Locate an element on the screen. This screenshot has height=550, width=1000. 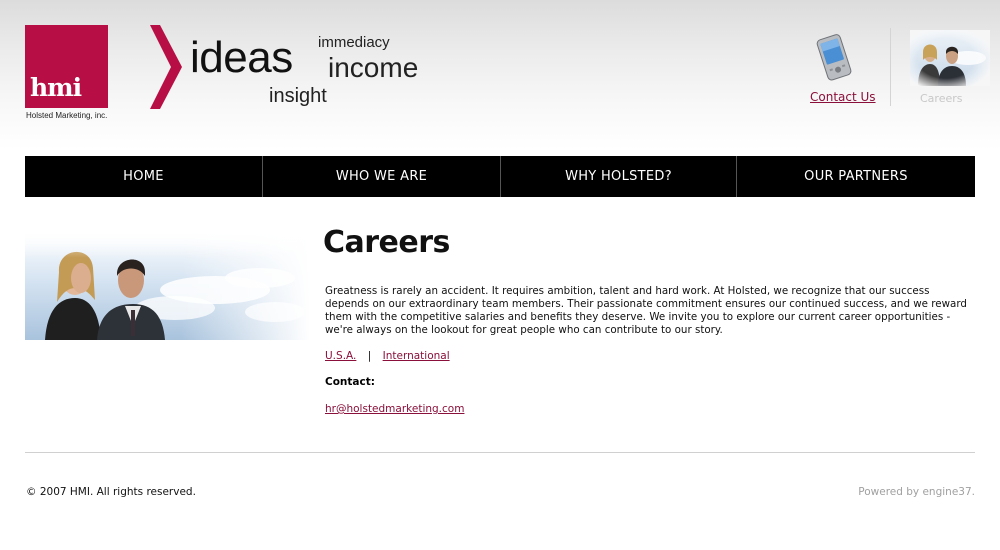
chevron-right-icon is located at coordinates (166, 67).